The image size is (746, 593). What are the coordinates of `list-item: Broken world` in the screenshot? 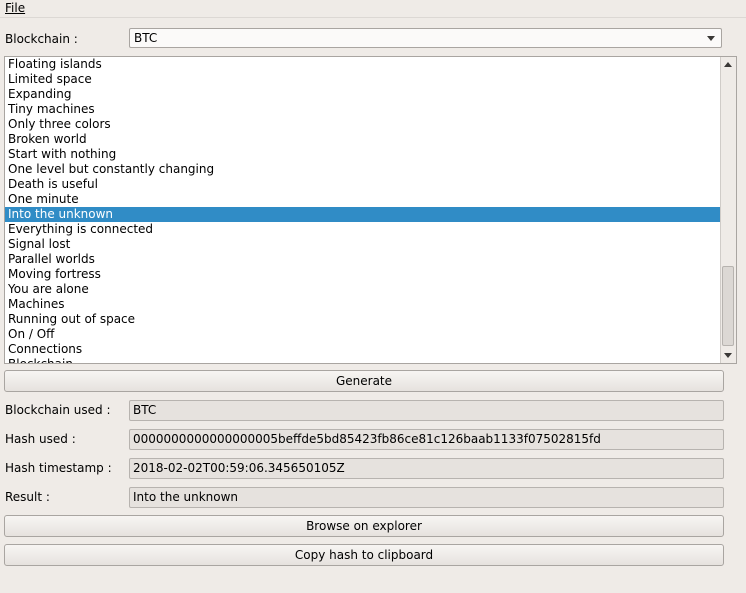 It's located at (363, 139).